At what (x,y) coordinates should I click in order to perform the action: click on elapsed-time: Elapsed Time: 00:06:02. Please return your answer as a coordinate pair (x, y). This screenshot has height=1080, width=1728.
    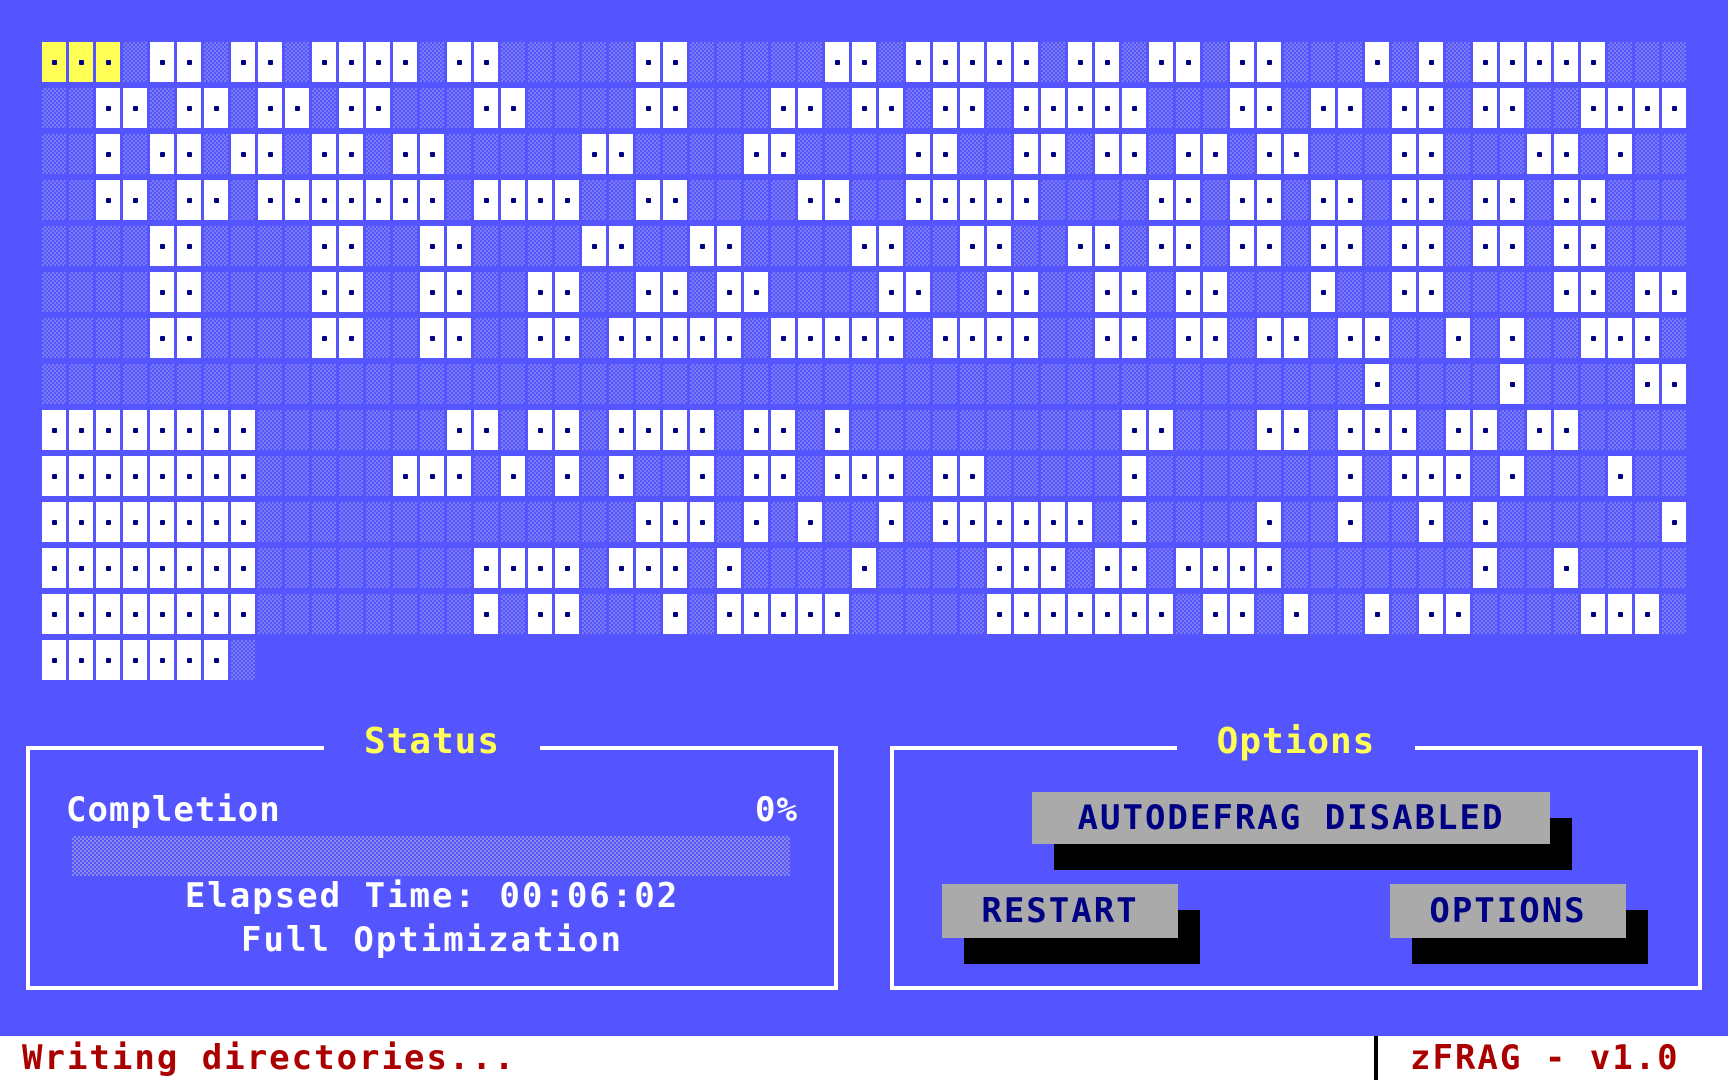
    Looking at the image, I should click on (432, 896).